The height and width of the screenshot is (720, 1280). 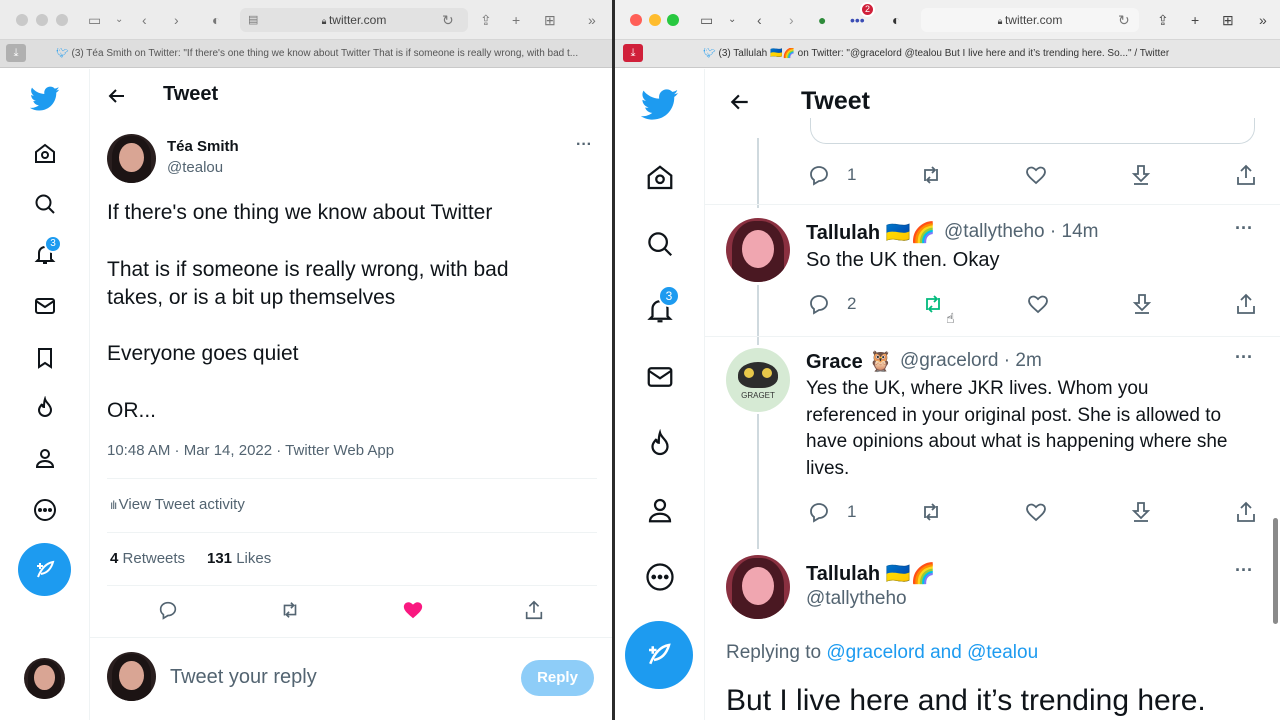 What do you see at coordinates (856, 599) in the screenshot?
I see `main-tweet-author-handle: @tallytheho` at bounding box center [856, 599].